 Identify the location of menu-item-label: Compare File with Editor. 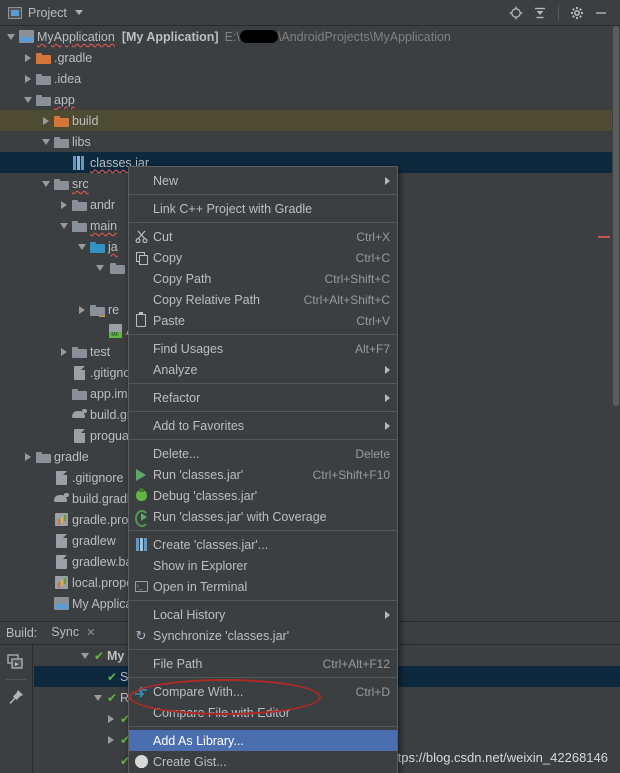
(221, 712).